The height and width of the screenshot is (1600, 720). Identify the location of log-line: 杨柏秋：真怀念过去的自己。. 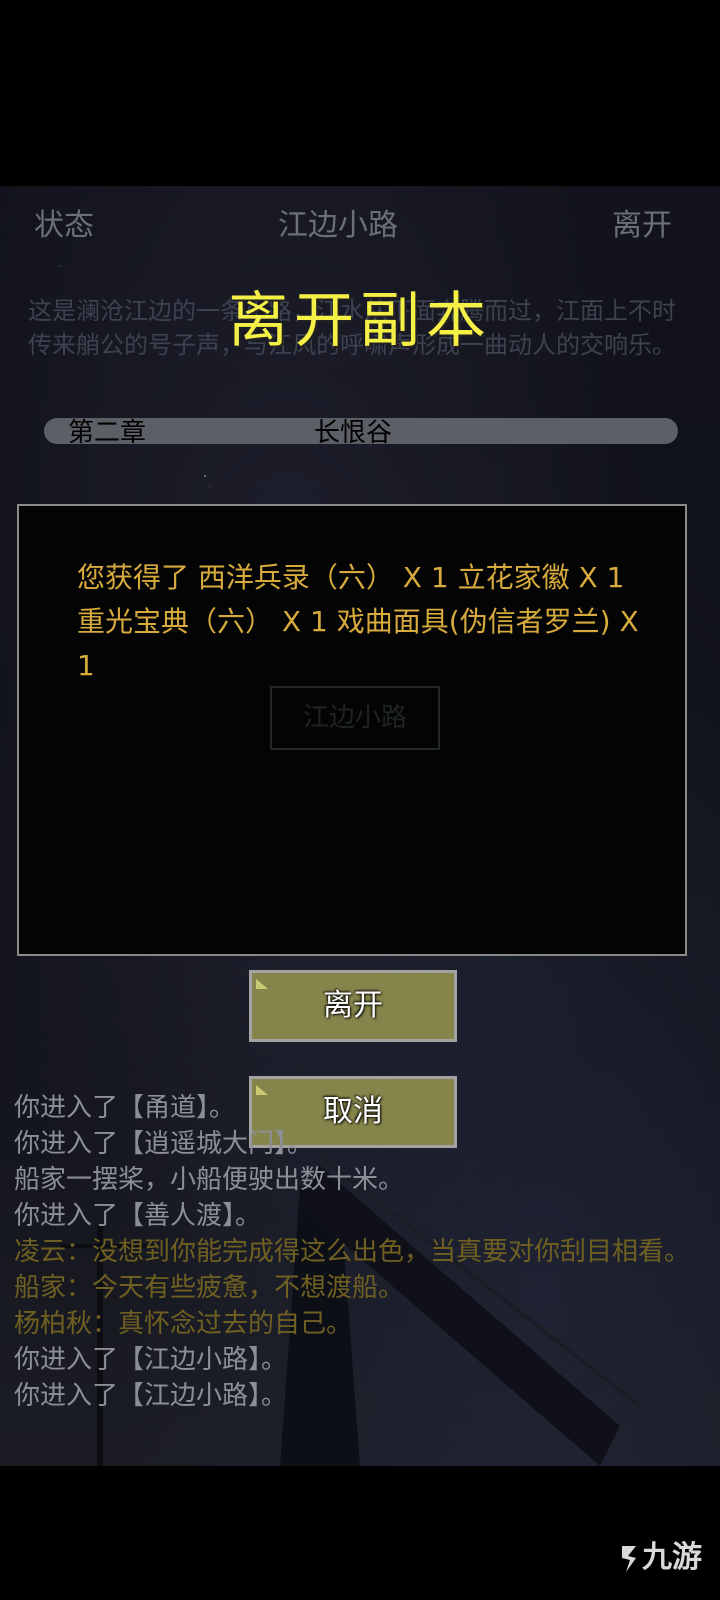
(183, 1324).